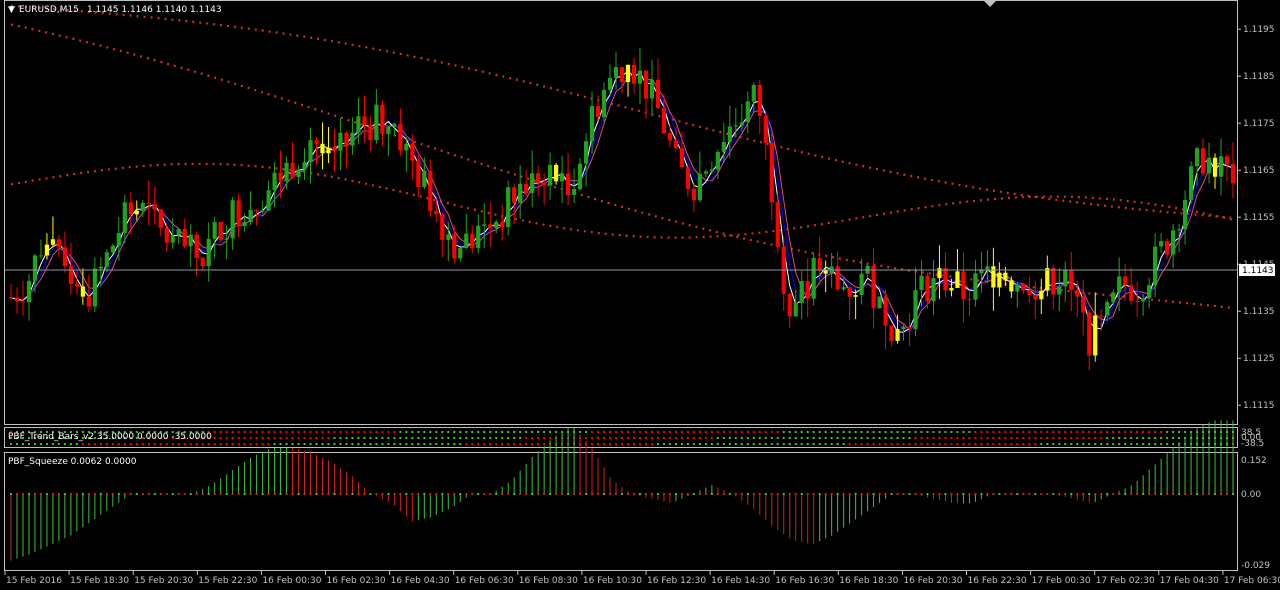 The height and width of the screenshot is (590, 1280). What do you see at coordinates (740, 581) in the screenshot?
I see `time-tick-label: 16 Feb 14:30` at bounding box center [740, 581].